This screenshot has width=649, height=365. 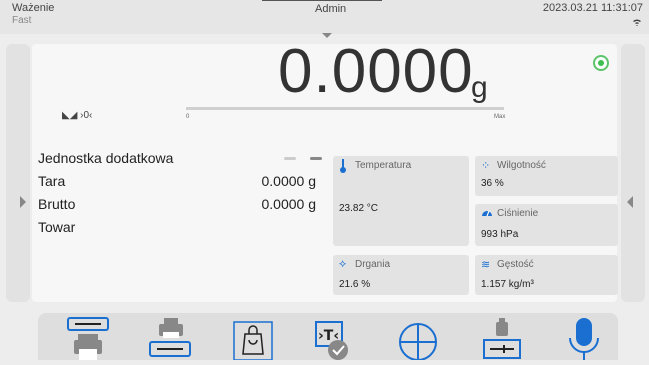 I want to click on microphone-icon, so click(x=584, y=339).